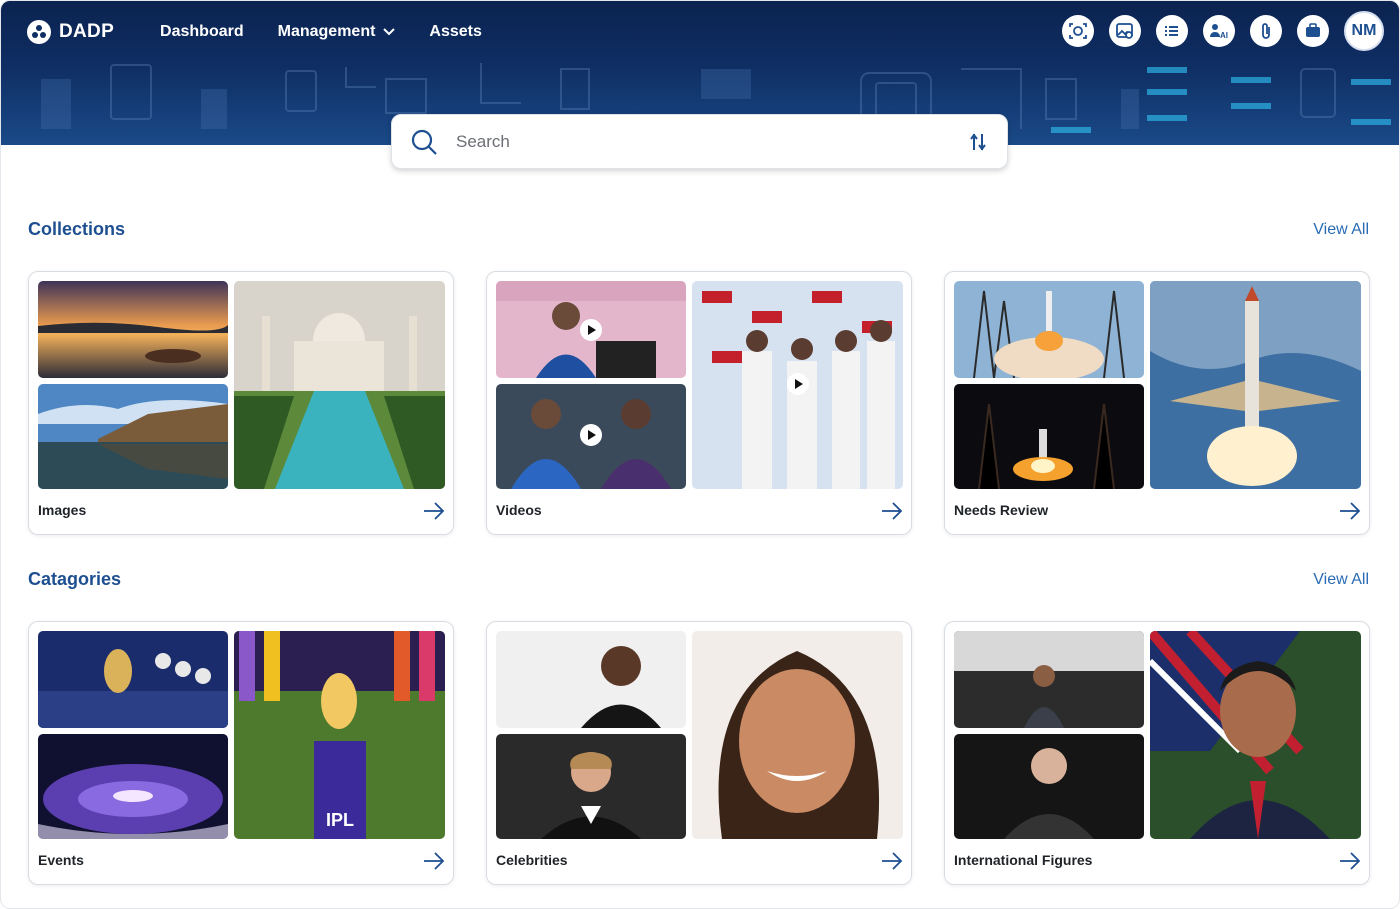  Describe the element at coordinates (62, 510) in the screenshot. I see `card-label: Images` at that location.